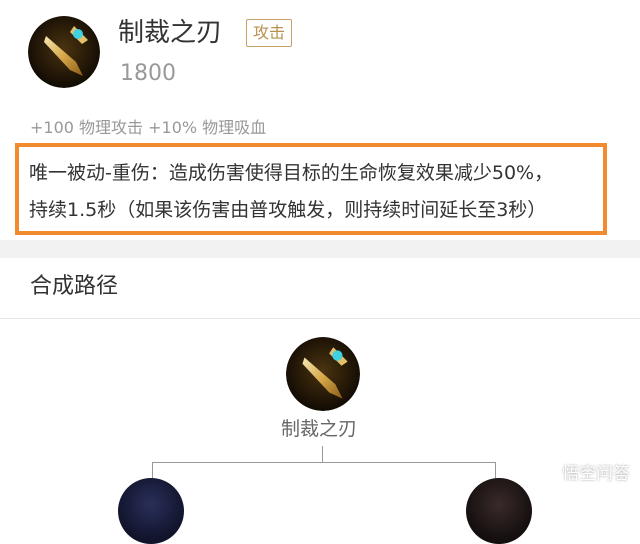 The image size is (640, 544). Describe the element at coordinates (320, 249) in the screenshot. I see `section-separator` at that location.